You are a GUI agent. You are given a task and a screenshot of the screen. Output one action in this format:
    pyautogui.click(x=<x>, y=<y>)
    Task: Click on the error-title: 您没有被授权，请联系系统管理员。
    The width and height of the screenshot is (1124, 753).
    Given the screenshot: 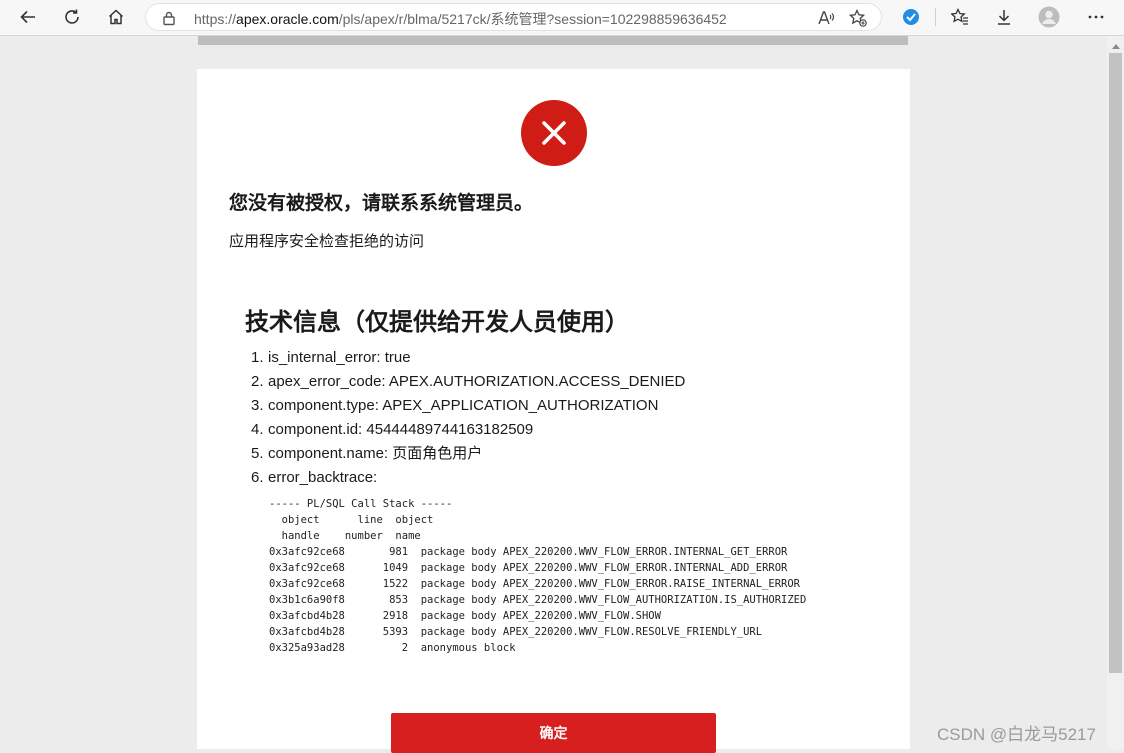 What is the action you would take?
    pyautogui.click(x=381, y=203)
    